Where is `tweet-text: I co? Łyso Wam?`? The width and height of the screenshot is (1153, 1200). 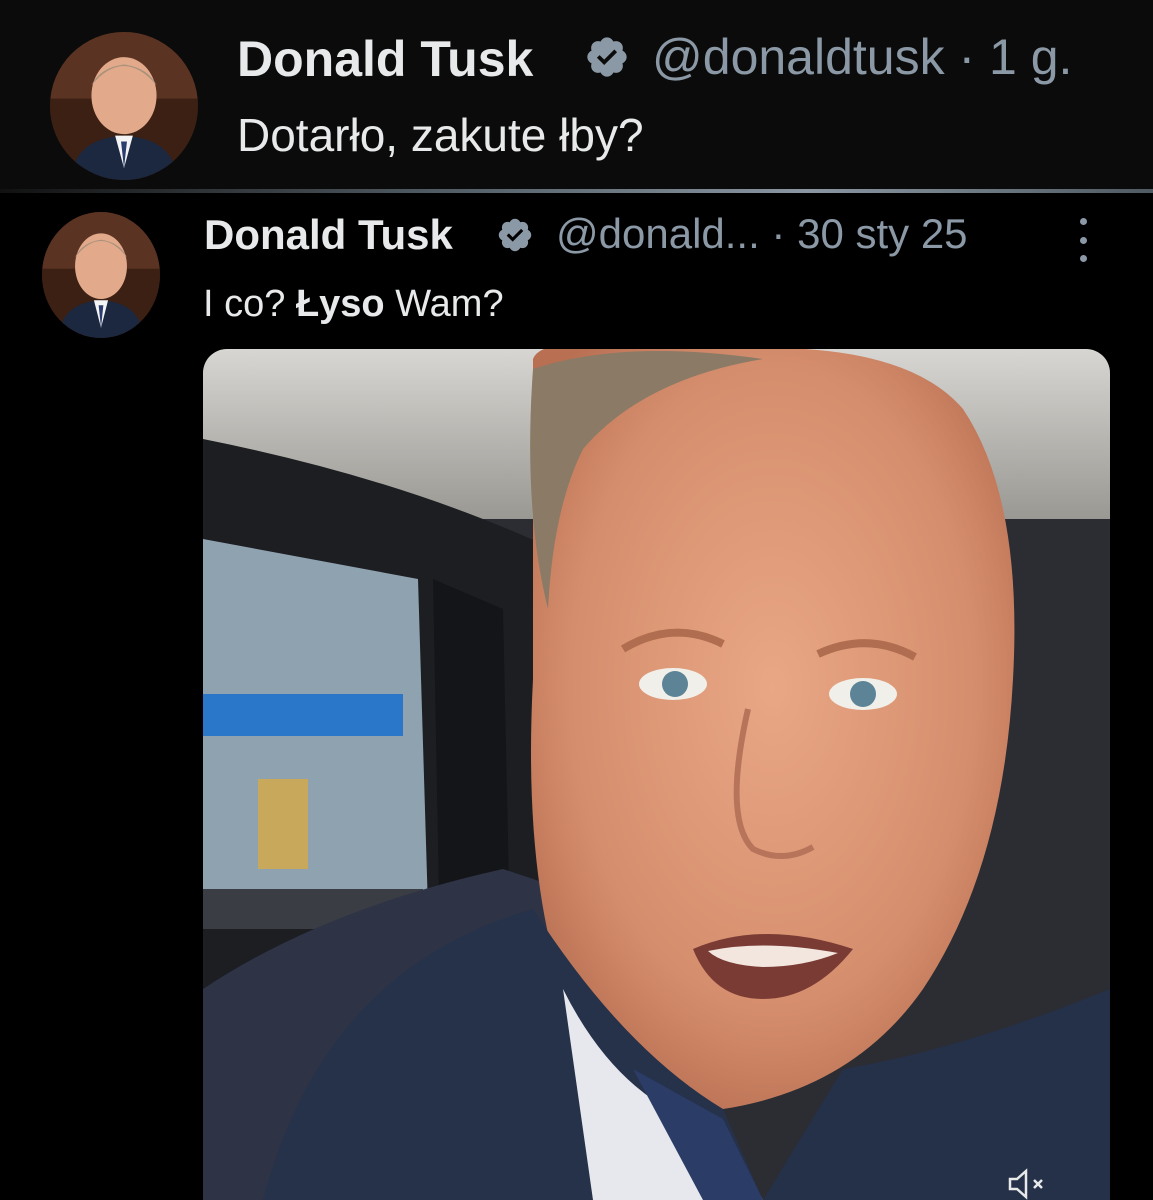
tweet-text: I co? Łyso Wam? is located at coordinates (353, 304).